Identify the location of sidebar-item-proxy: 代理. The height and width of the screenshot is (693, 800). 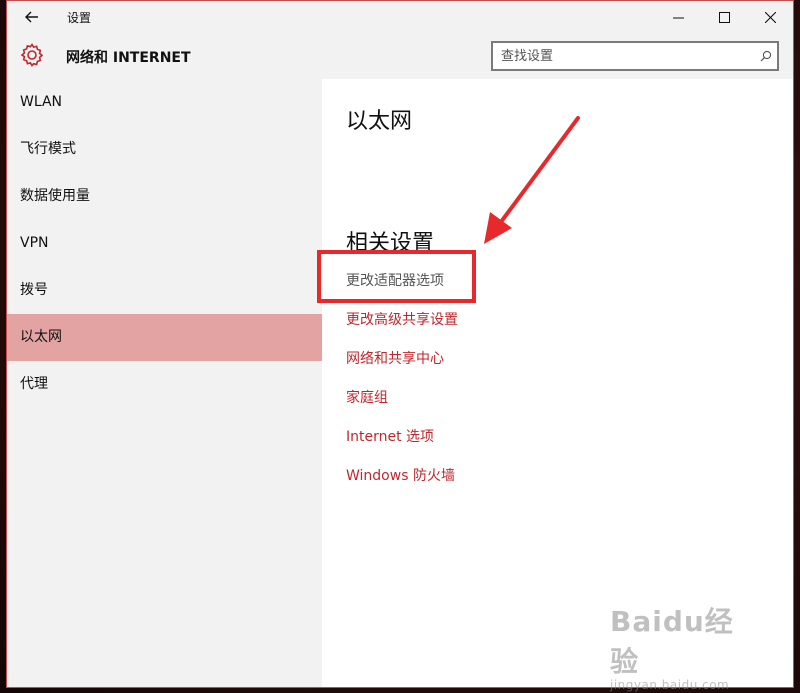
(164, 384).